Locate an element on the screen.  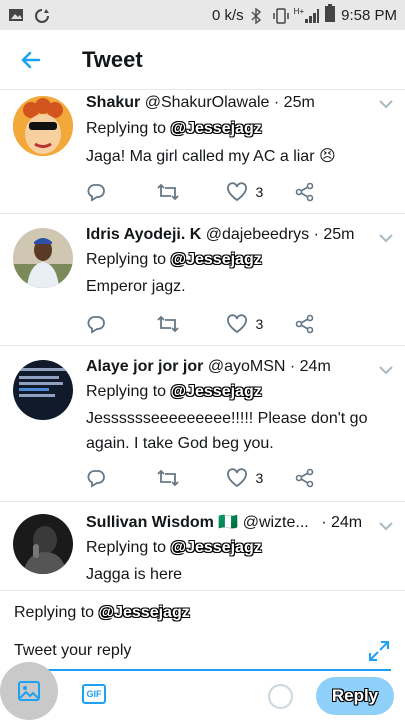
author-handle: @ayoMSN is located at coordinates (247, 366).